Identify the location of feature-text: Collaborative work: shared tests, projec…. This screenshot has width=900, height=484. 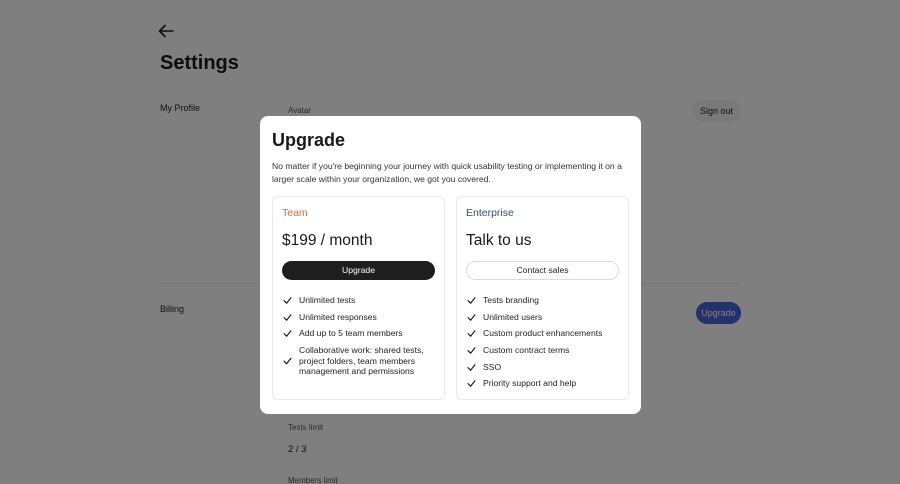
(361, 361).